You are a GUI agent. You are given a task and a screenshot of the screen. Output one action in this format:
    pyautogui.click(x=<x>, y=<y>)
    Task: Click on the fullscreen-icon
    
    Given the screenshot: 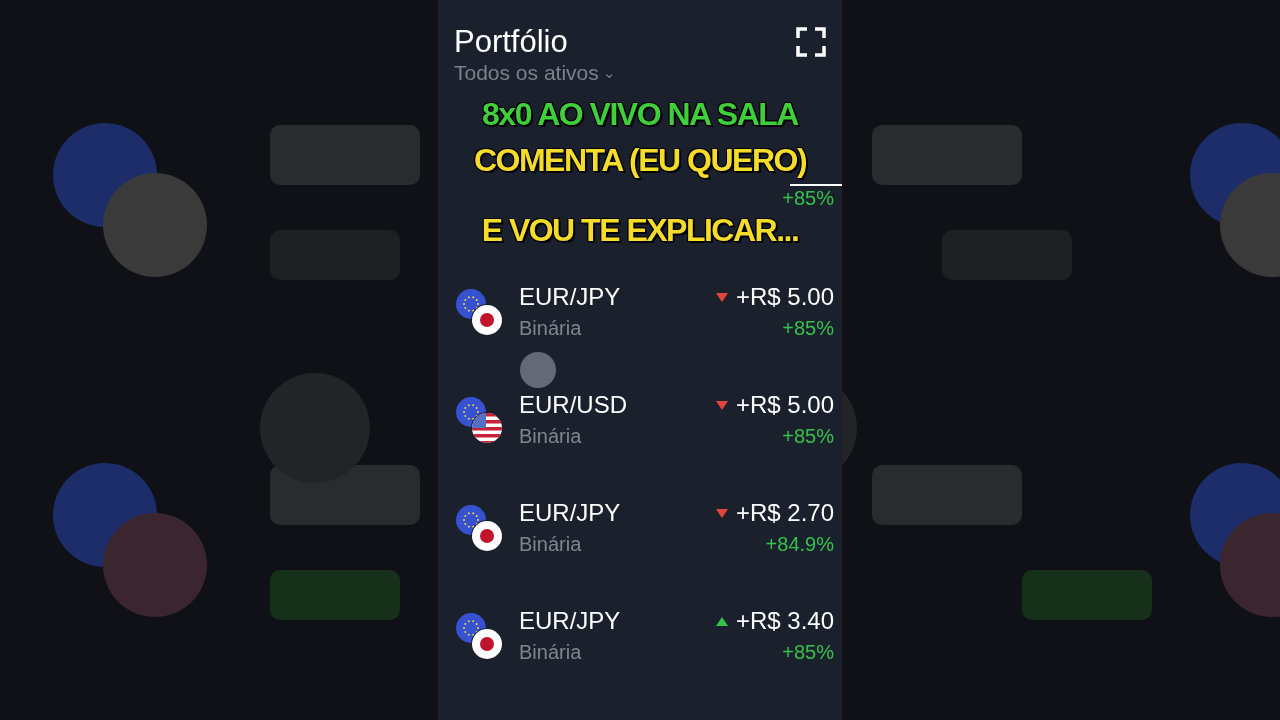 What is the action you would take?
    pyautogui.click(x=811, y=42)
    